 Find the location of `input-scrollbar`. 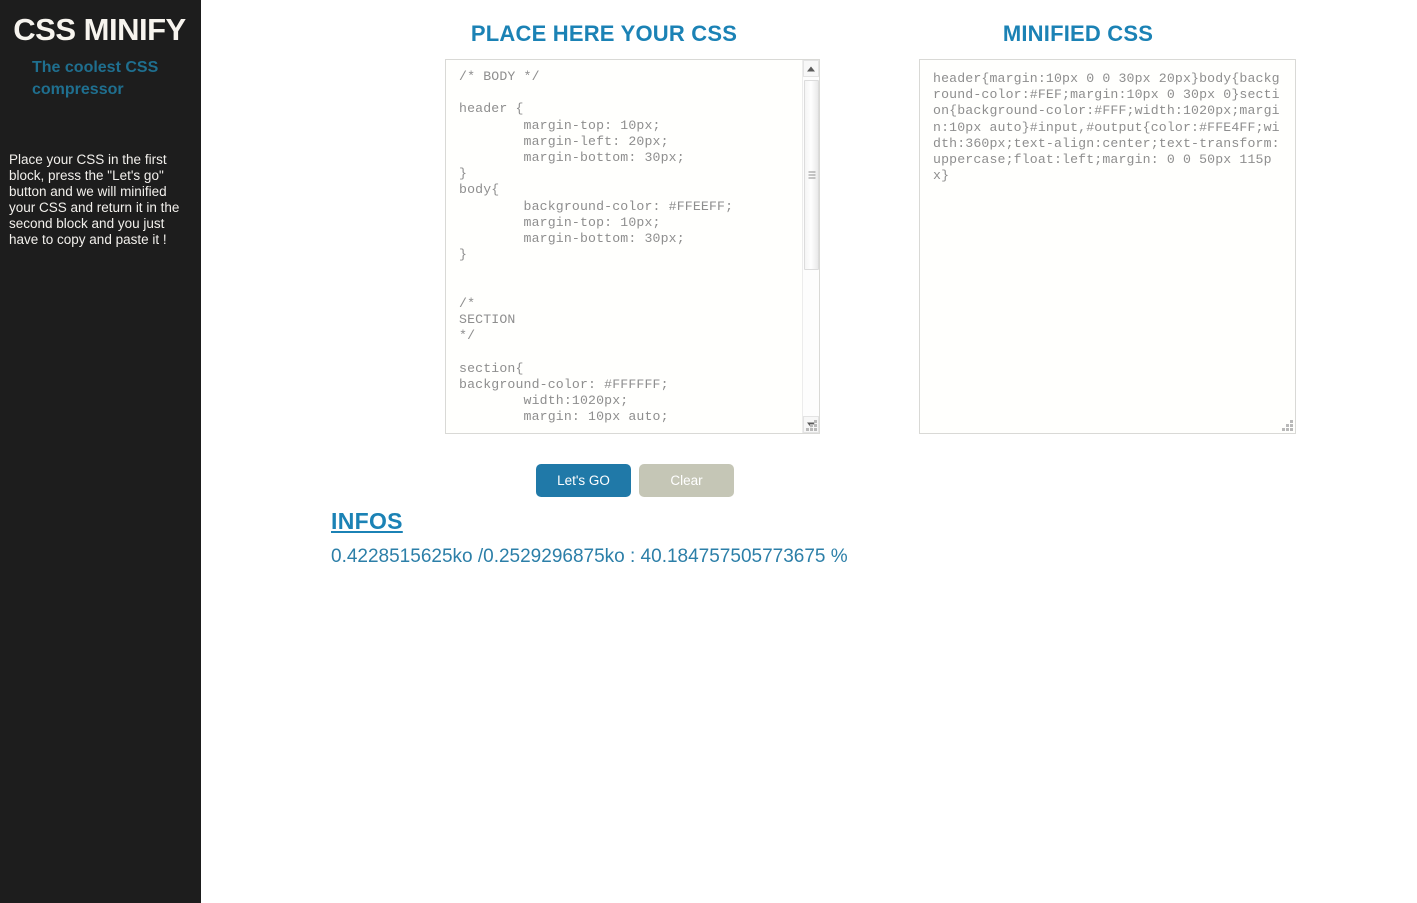

input-scrollbar is located at coordinates (810, 246).